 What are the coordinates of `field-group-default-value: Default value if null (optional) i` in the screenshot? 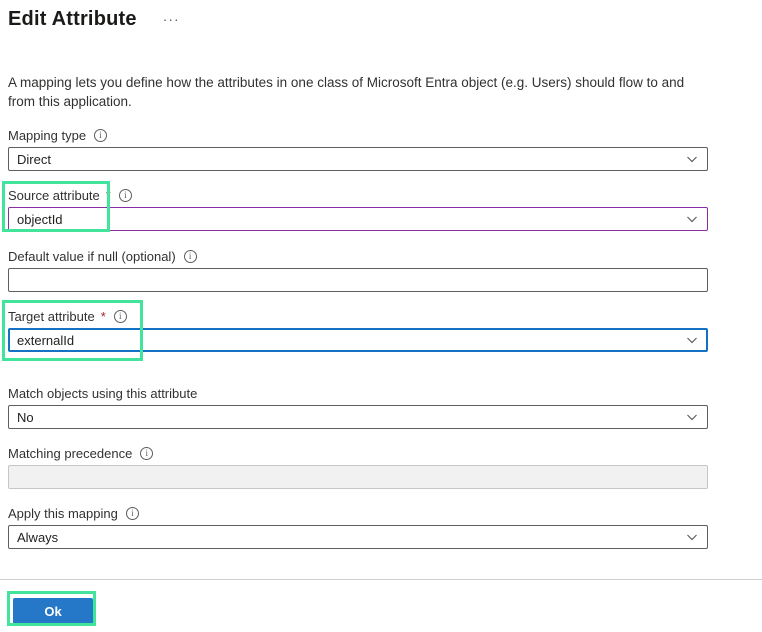 It's located at (385, 270).